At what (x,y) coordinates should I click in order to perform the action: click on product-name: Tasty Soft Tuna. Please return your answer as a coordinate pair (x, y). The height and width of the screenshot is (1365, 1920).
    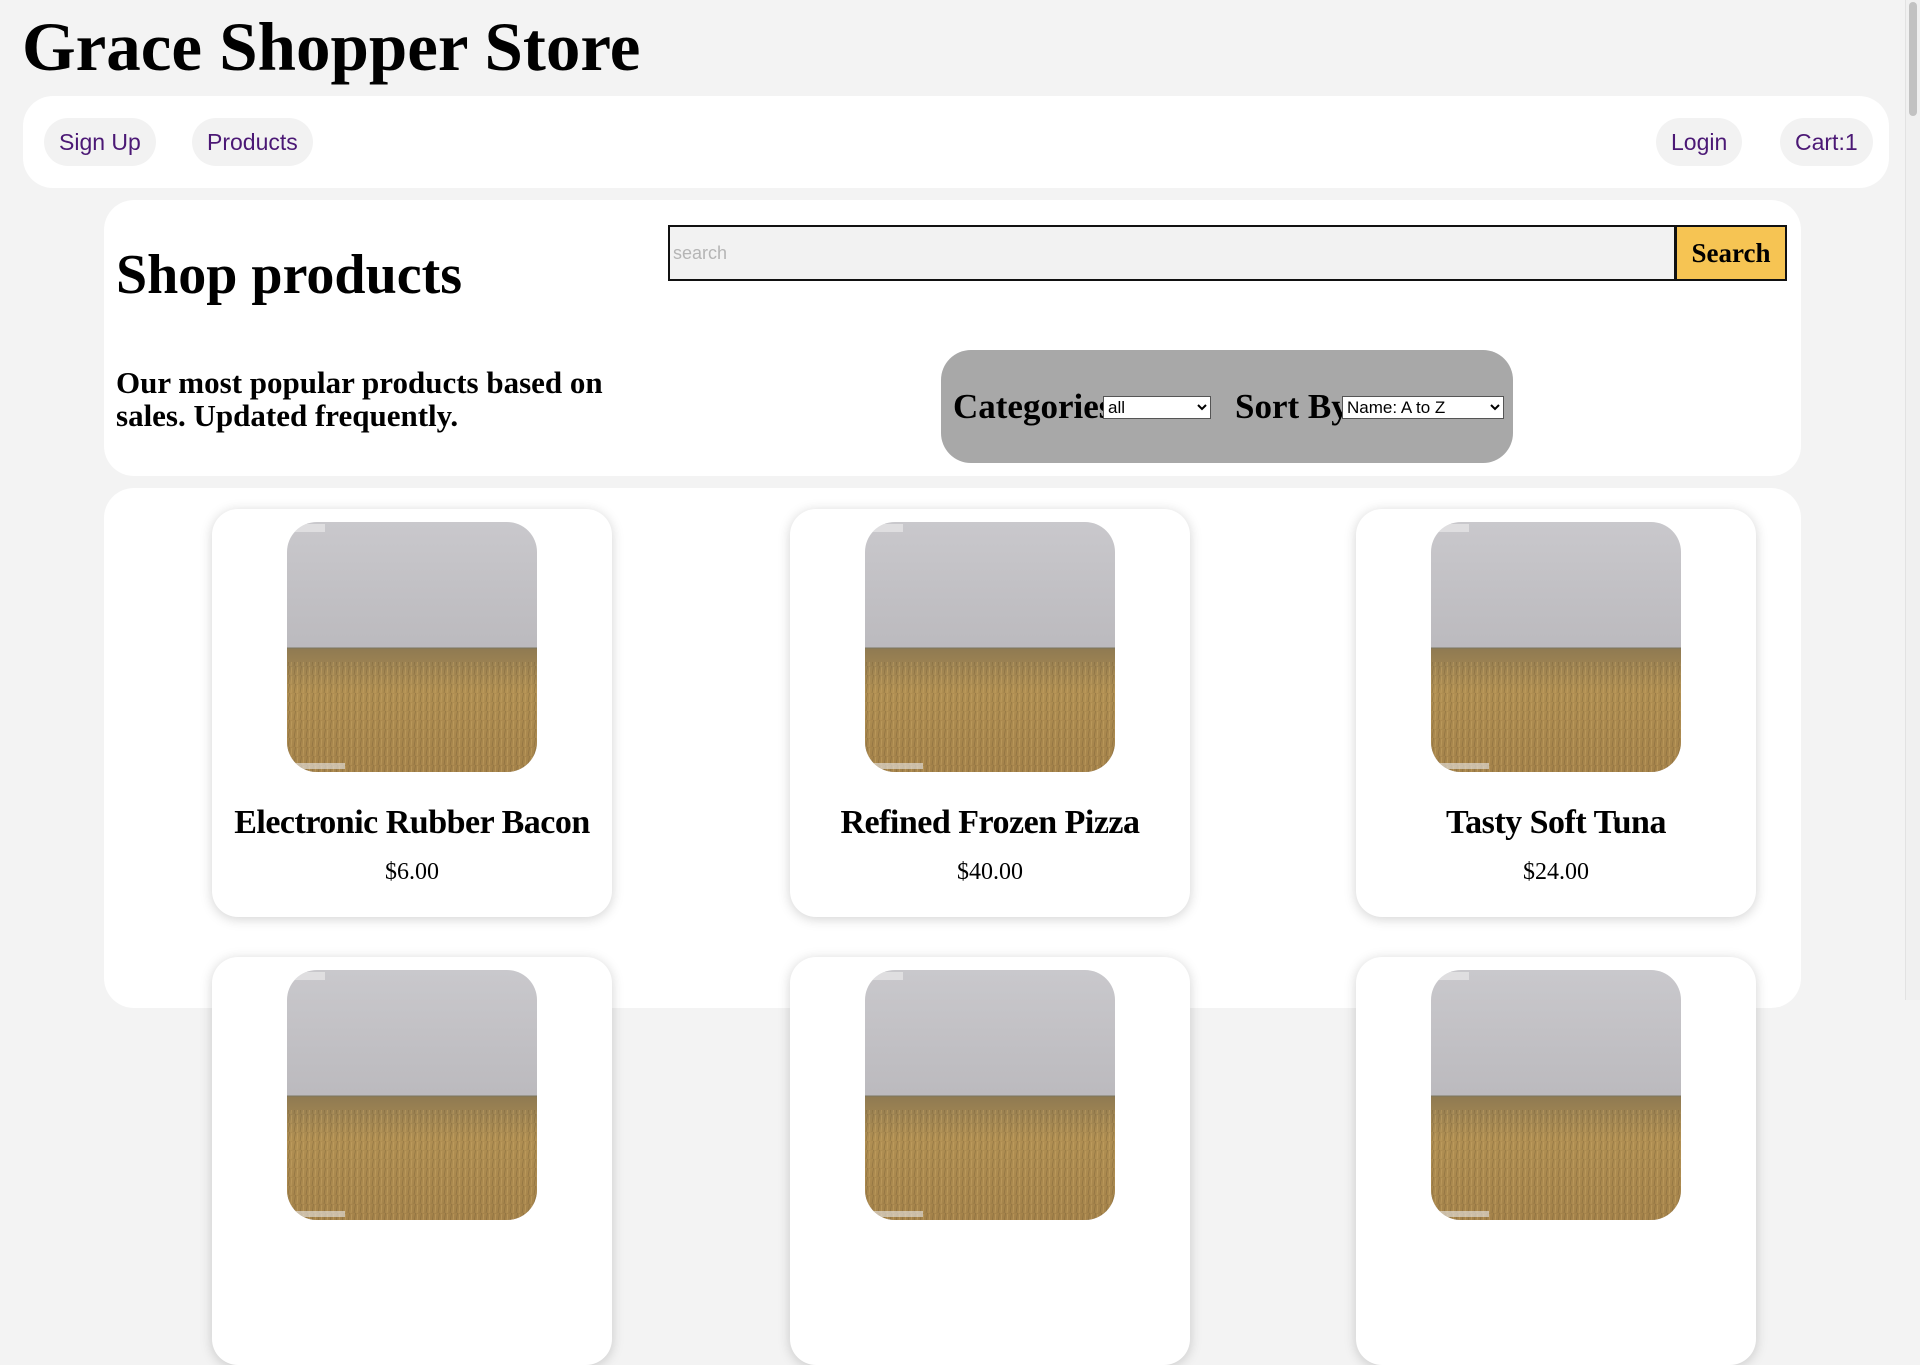
    Looking at the image, I should click on (1556, 823).